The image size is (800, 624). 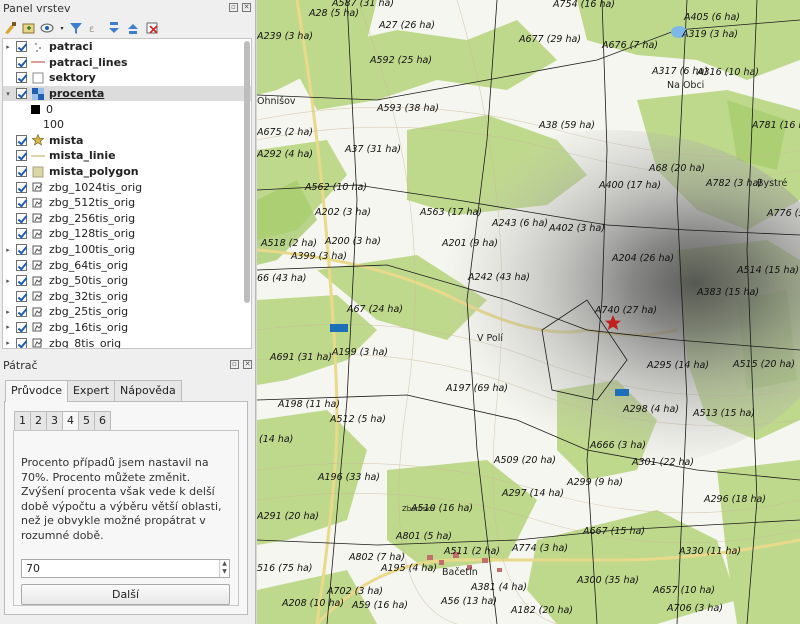 I want to click on sector-label: 66 (43 ha), so click(x=282, y=278).